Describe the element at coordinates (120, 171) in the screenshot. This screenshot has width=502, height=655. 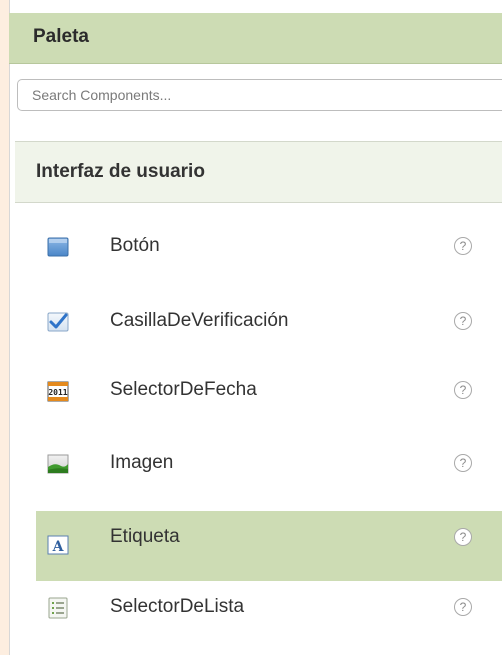
I see `section-title: Interfaz de usuario` at that location.